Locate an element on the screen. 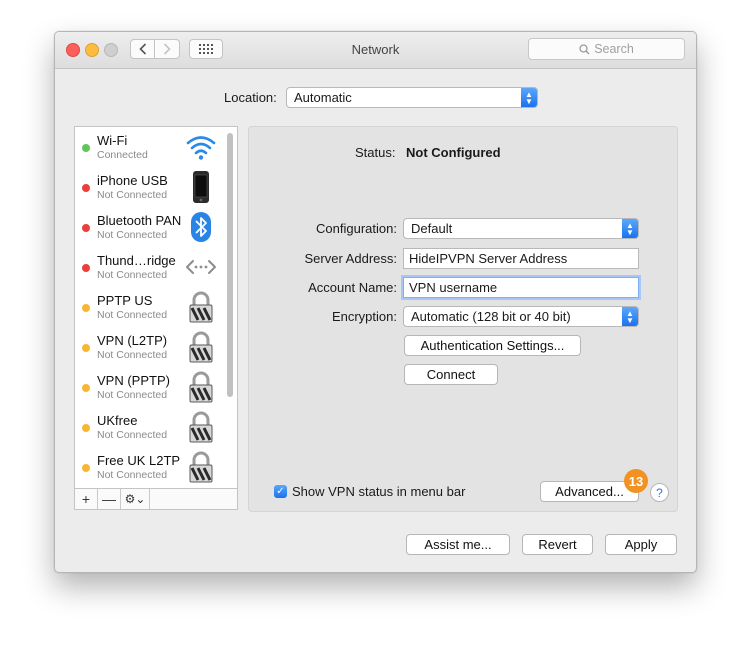 The height and width of the screenshot is (649, 750). service-item-vpn-pptp: VPN (PPTP) Not Connected is located at coordinates (150, 387).